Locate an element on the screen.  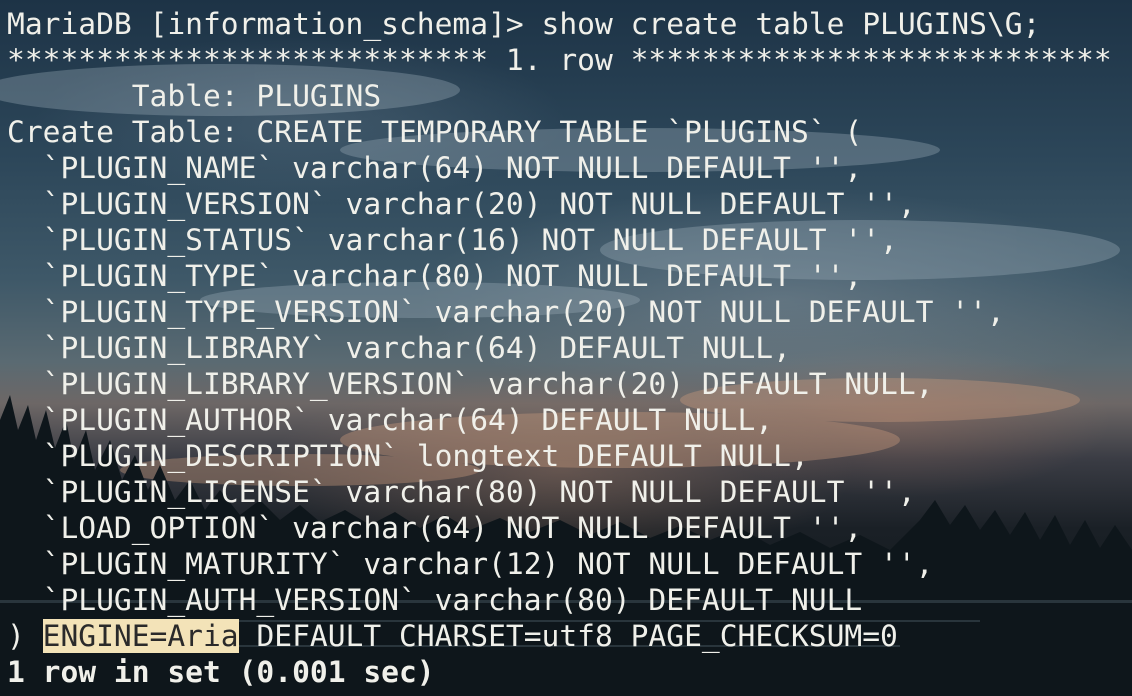
selected-engine-text: ENGINE=Aria is located at coordinates (140, 636).